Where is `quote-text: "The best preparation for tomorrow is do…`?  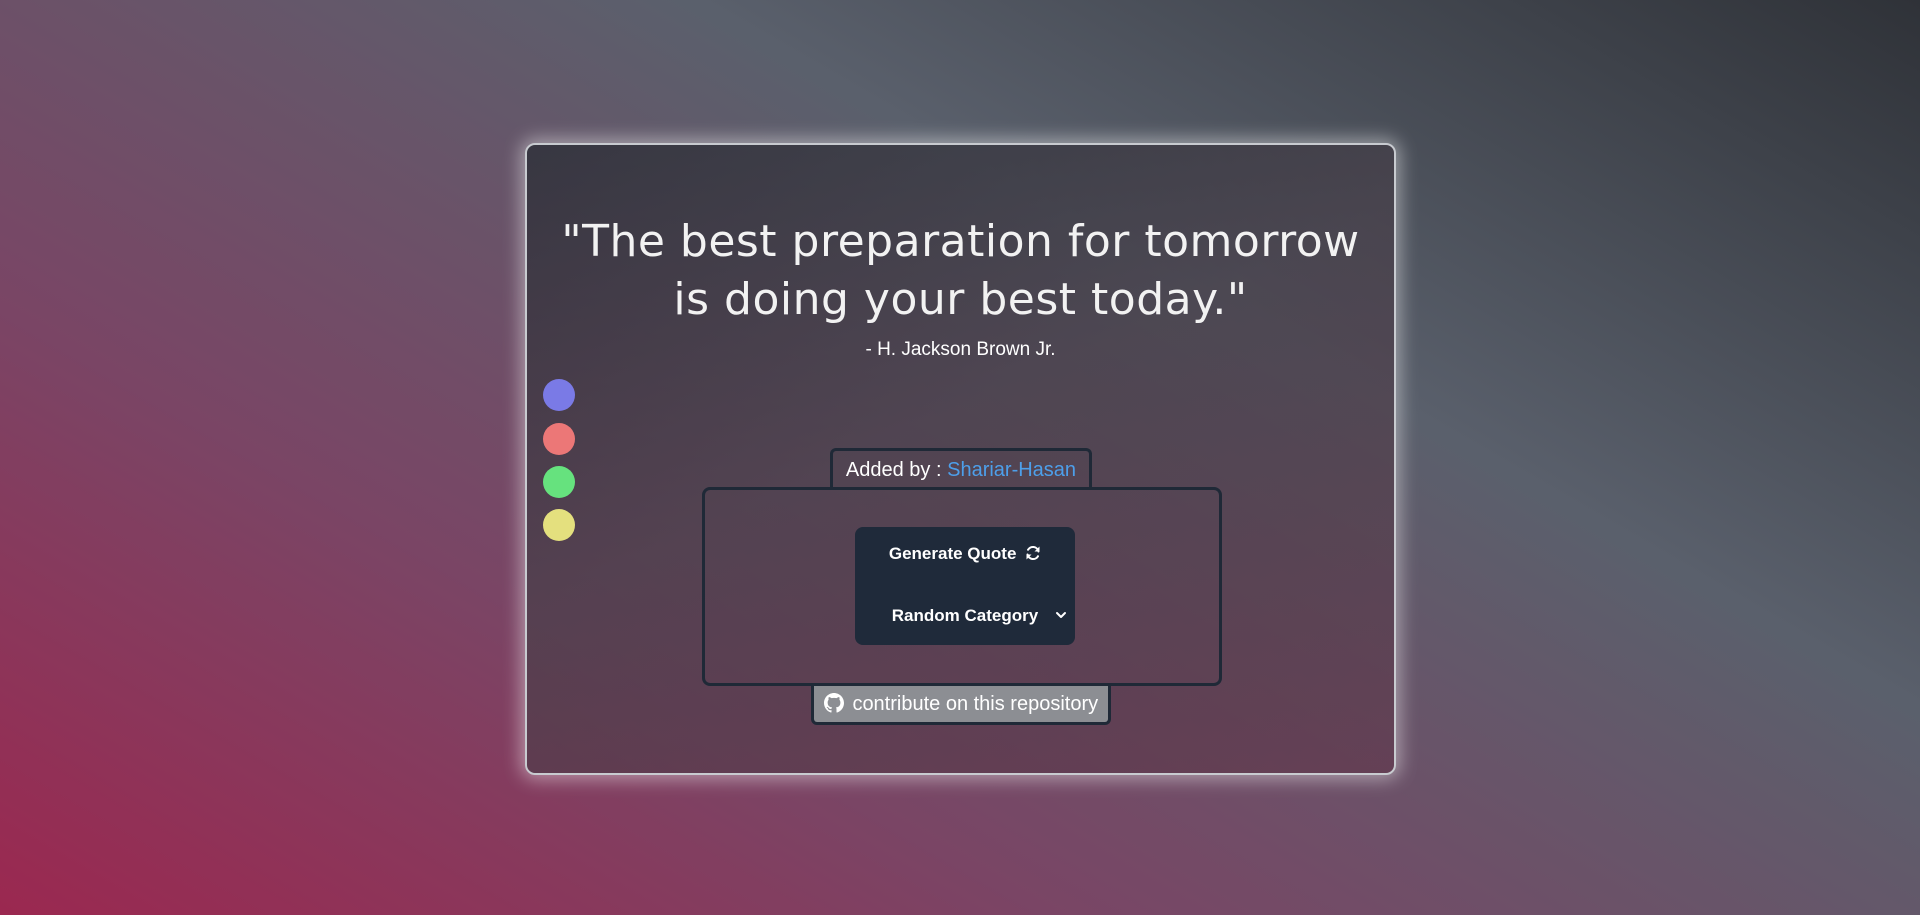
quote-text: "The best preparation for tomorrow is do… is located at coordinates (960, 270).